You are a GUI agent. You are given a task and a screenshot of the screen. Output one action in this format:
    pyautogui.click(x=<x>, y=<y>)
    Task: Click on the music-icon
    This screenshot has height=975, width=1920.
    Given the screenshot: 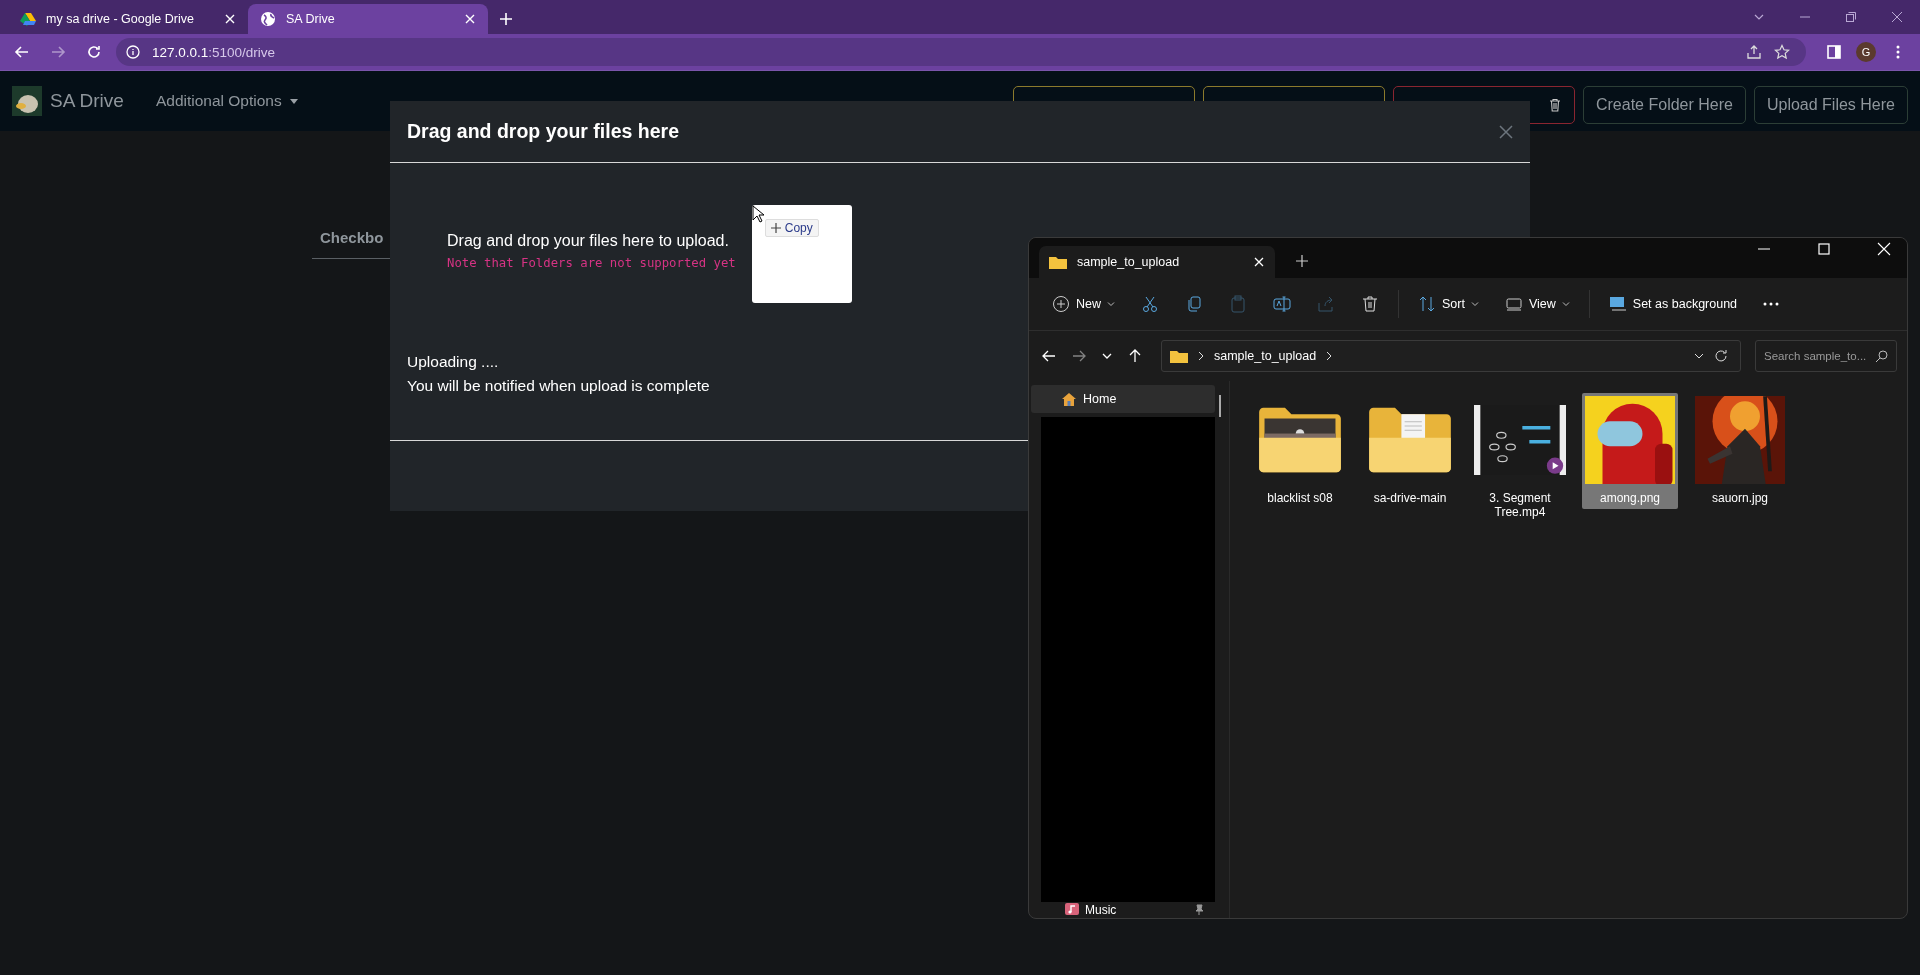 What is the action you would take?
    pyautogui.click(x=1072, y=910)
    